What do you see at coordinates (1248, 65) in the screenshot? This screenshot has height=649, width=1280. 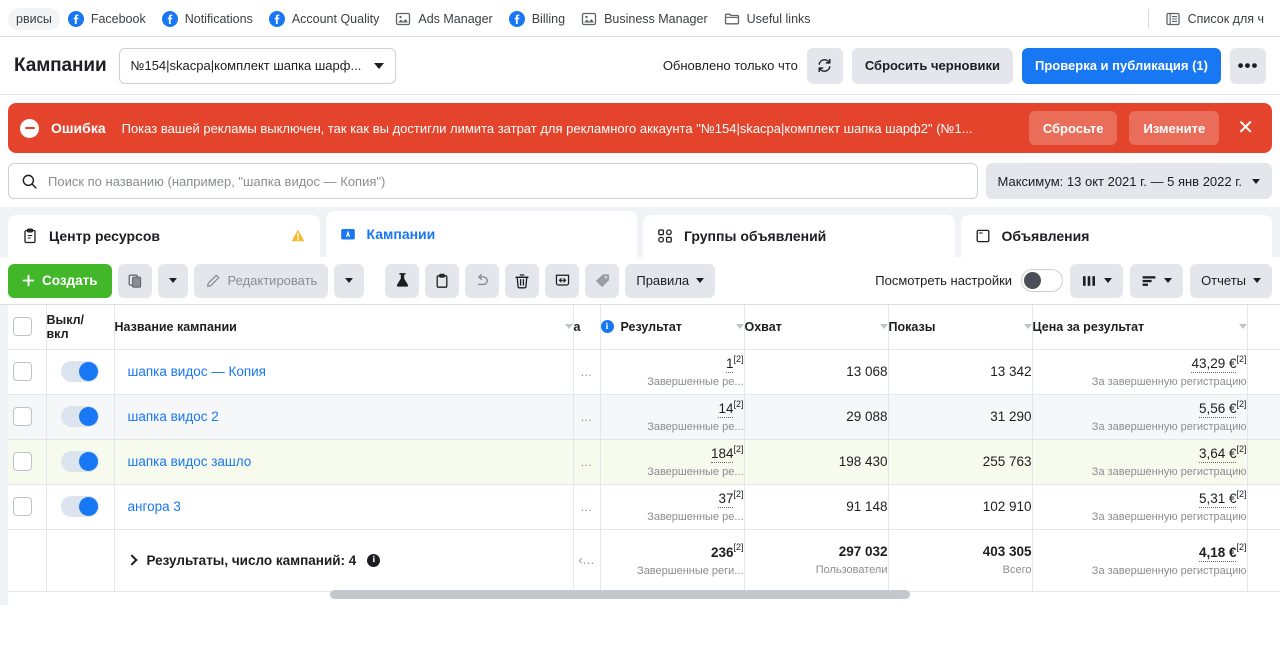 I see `more-options-button: •••` at bounding box center [1248, 65].